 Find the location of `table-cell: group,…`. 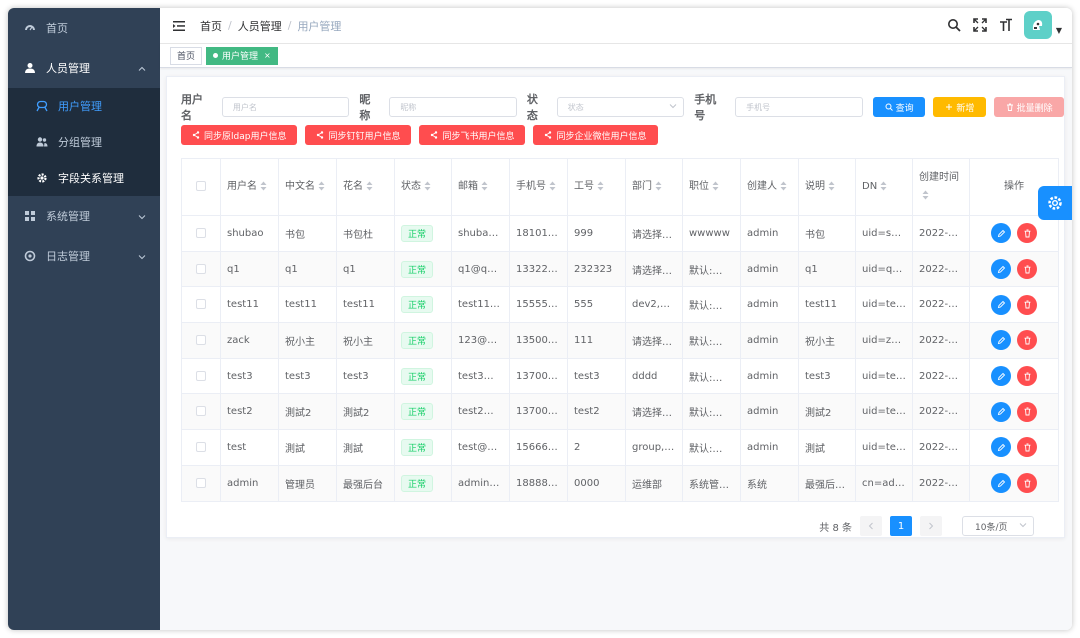

table-cell: group,… is located at coordinates (654, 447).